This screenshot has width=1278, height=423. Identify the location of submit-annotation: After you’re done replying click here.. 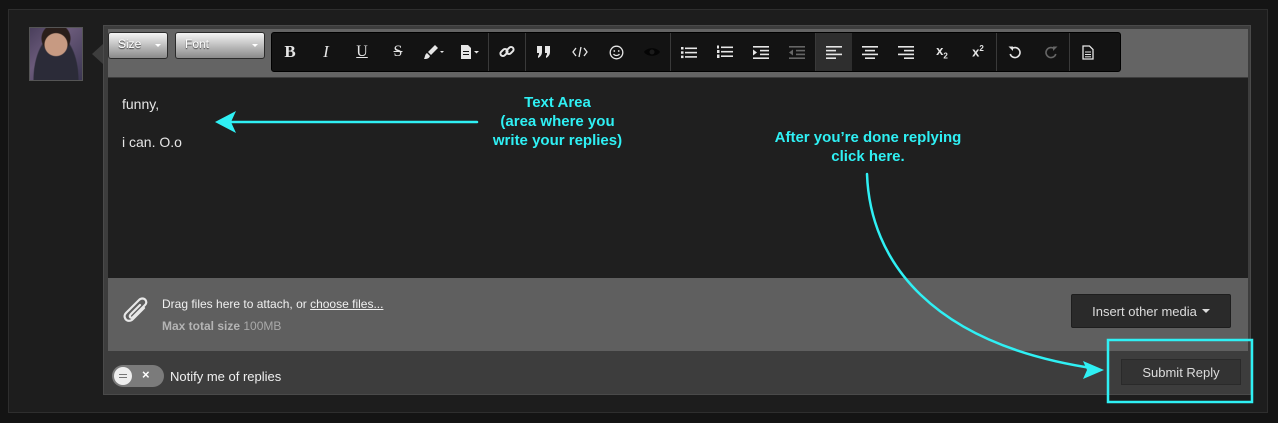
(868, 147).